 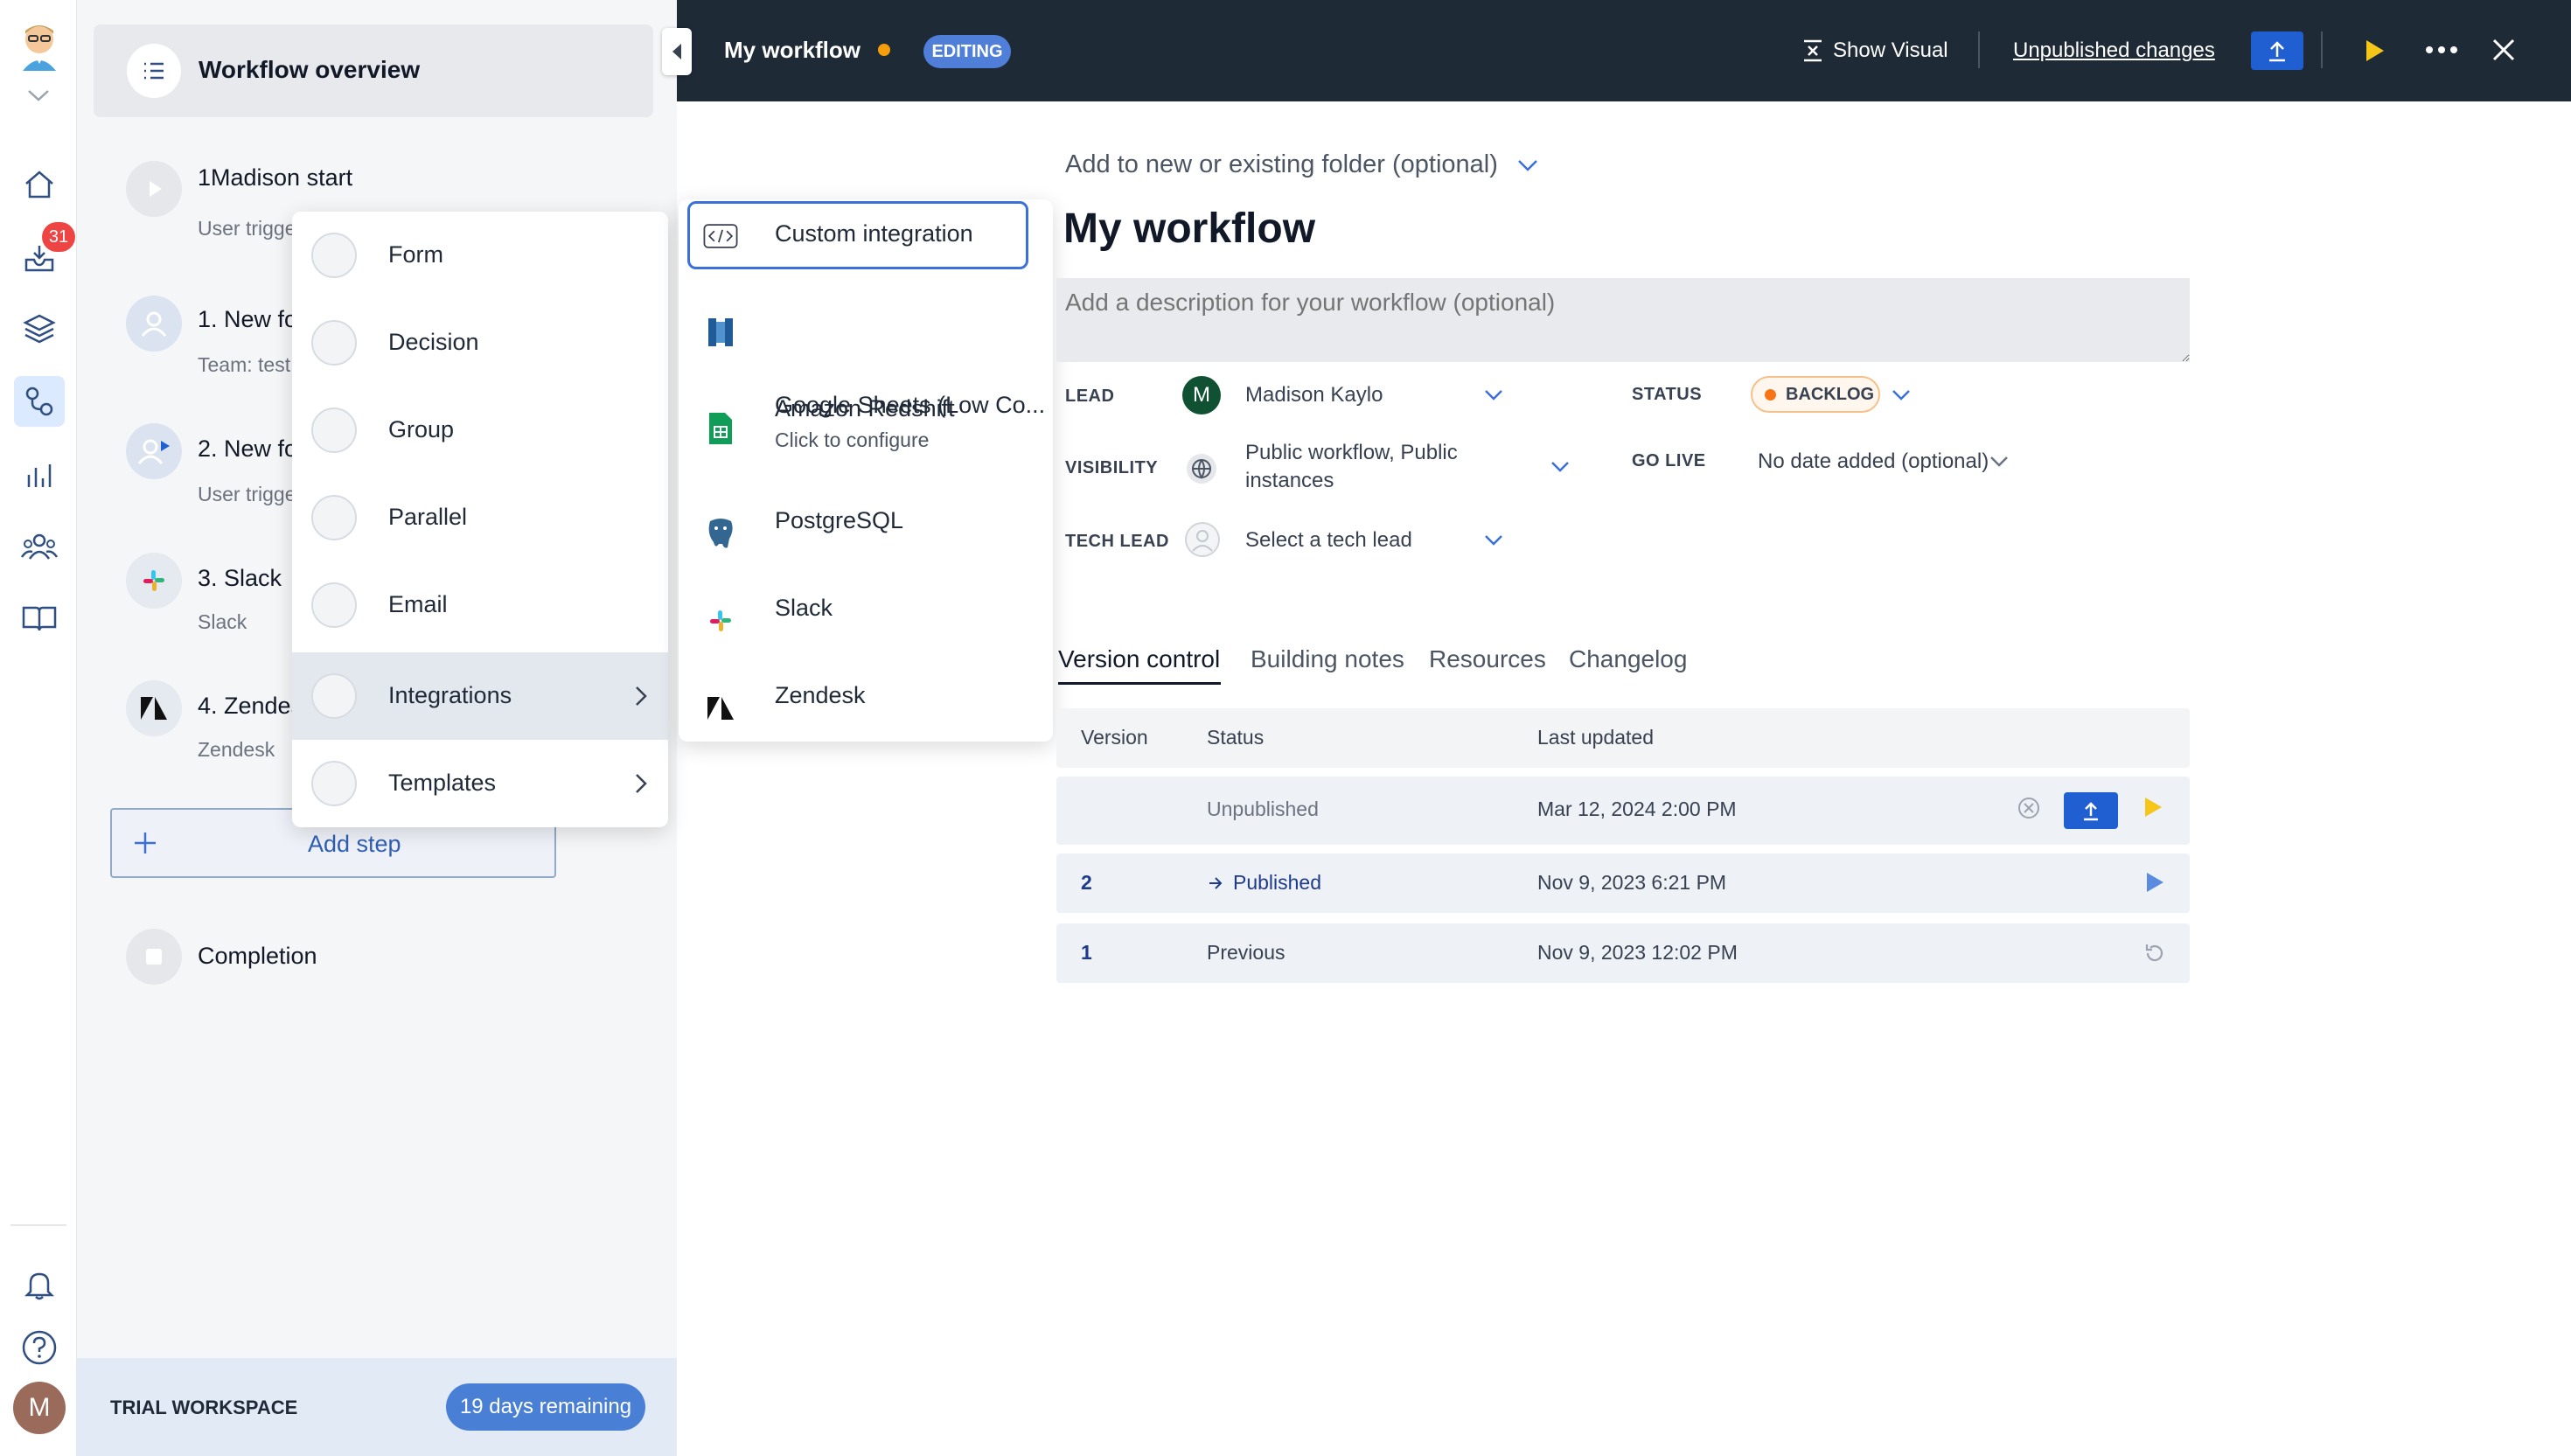 I want to click on tech-lead-select: Select a tech lead, so click(x=1328, y=540).